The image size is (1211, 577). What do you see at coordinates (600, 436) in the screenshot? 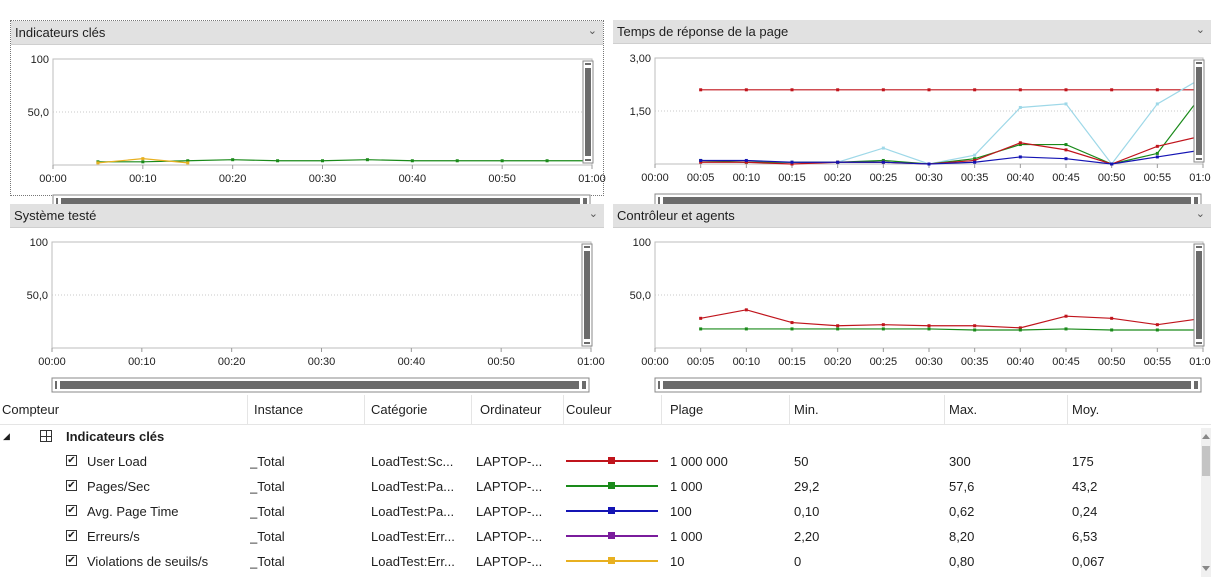
I see `group-row: ◢ Indicateurs clés` at bounding box center [600, 436].